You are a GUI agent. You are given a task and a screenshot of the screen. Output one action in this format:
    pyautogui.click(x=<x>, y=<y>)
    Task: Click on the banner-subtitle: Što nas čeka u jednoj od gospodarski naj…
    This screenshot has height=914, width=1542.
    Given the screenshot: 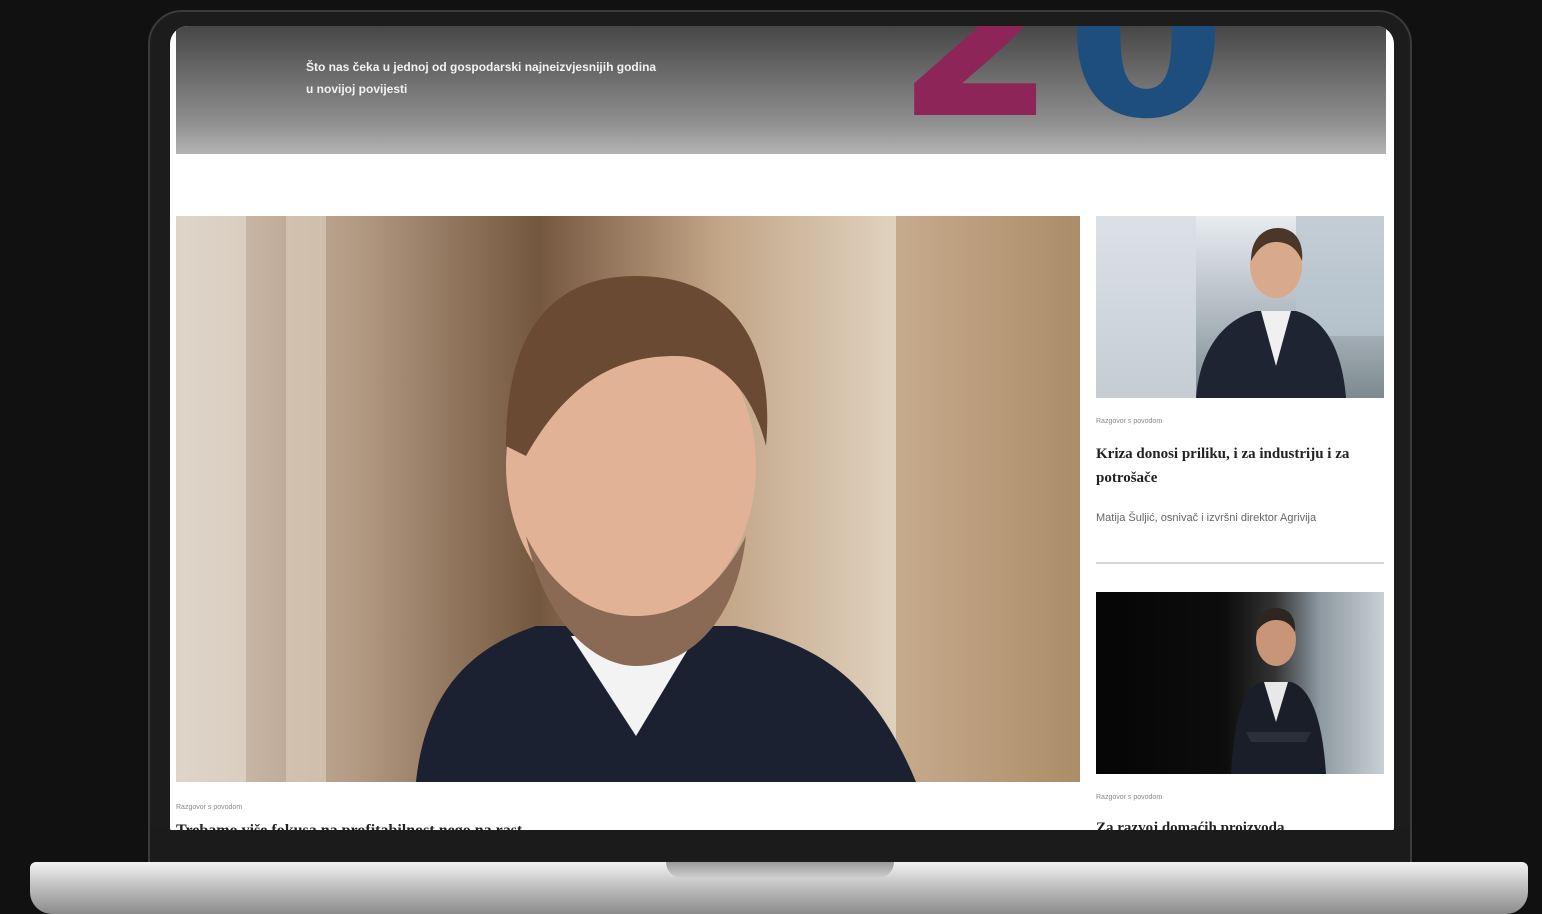 What is the action you would take?
    pyautogui.click(x=481, y=78)
    